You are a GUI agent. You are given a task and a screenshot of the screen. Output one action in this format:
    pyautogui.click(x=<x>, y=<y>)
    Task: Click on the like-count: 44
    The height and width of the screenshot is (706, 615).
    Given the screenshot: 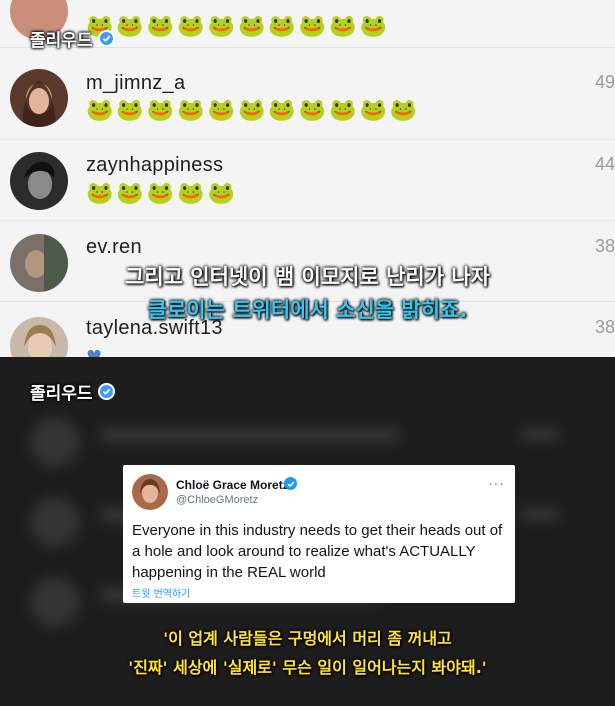 What is the action you would take?
    pyautogui.click(x=604, y=164)
    